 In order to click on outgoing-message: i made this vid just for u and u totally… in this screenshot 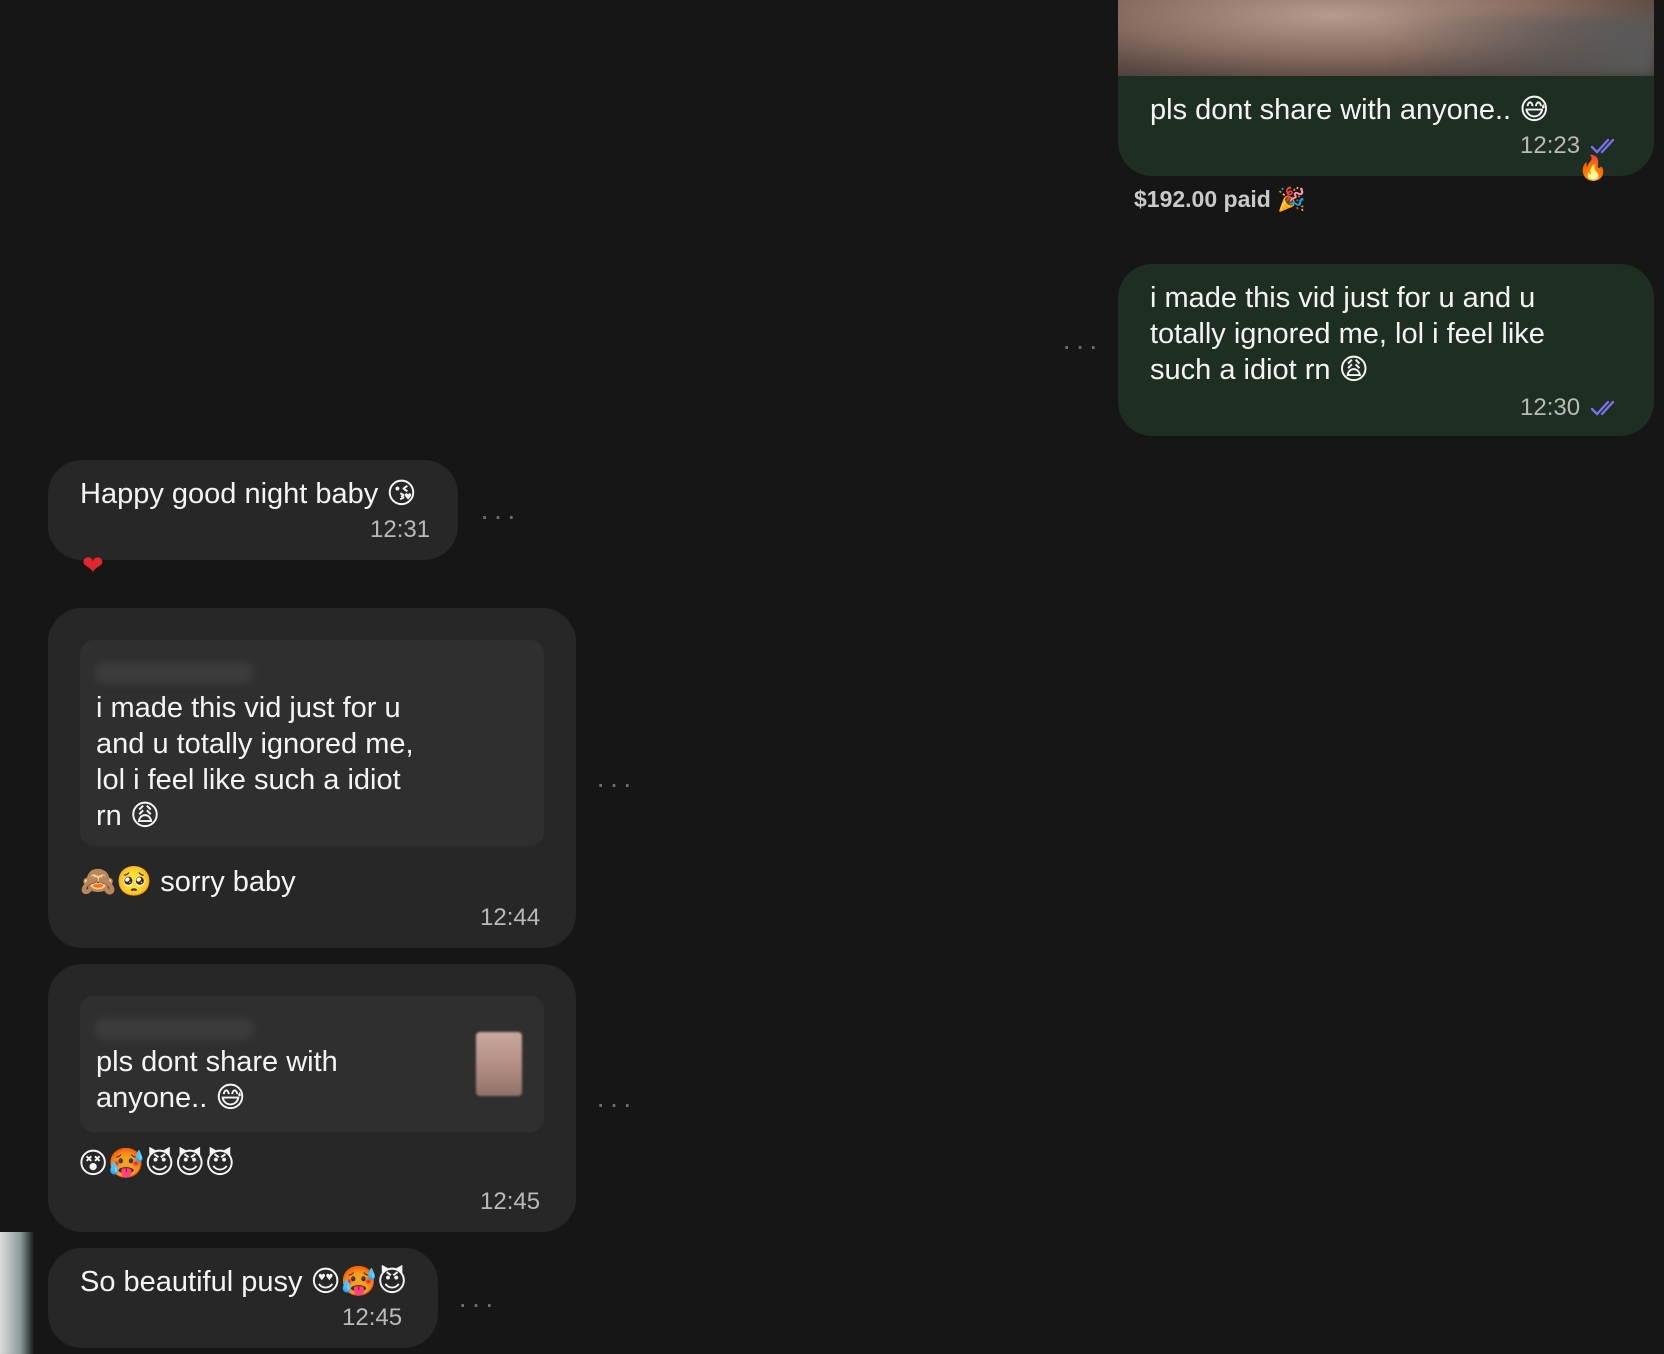, I will do `click(1386, 350)`.